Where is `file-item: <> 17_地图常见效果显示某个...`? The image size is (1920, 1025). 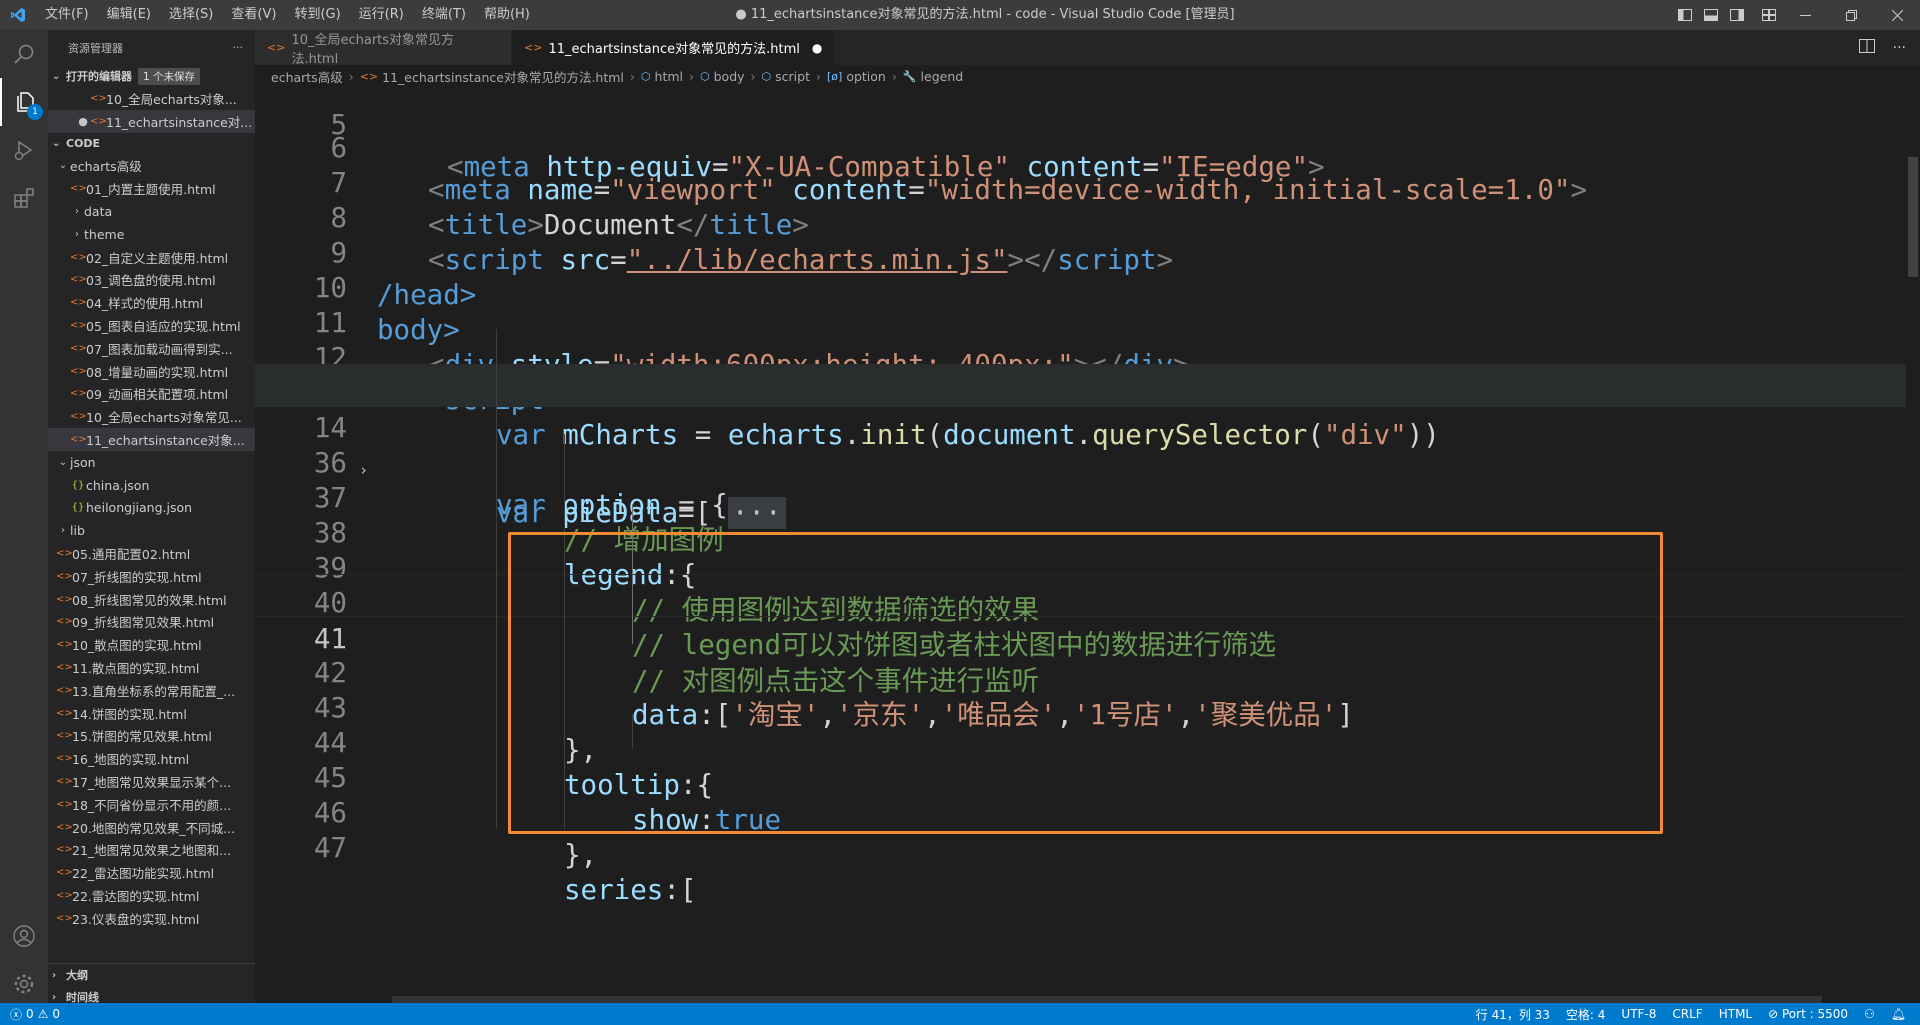 file-item: <> 17_地图常见效果显示某个... is located at coordinates (151, 781).